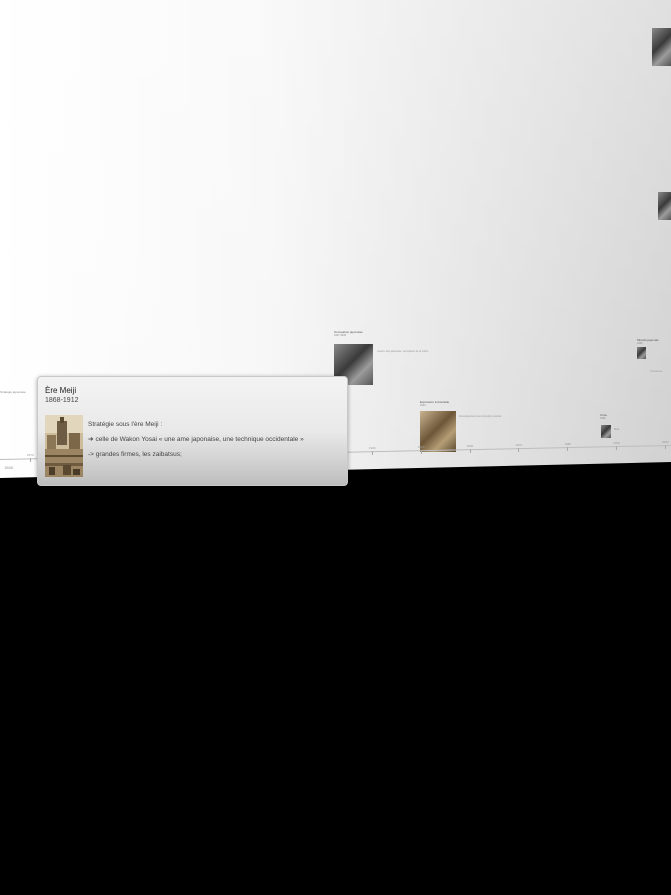 Image resolution: width=671 pixels, height=895 pixels. What do you see at coordinates (135, 454) in the screenshot?
I see `event-description-line: -> grandes firmes, les zaibatsus;` at bounding box center [135, 454].